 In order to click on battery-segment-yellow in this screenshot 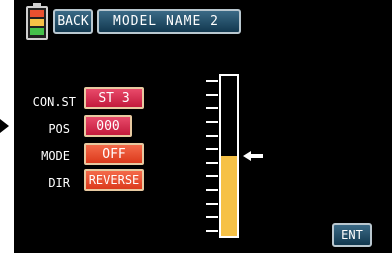, I will do `click(37, 22)`.